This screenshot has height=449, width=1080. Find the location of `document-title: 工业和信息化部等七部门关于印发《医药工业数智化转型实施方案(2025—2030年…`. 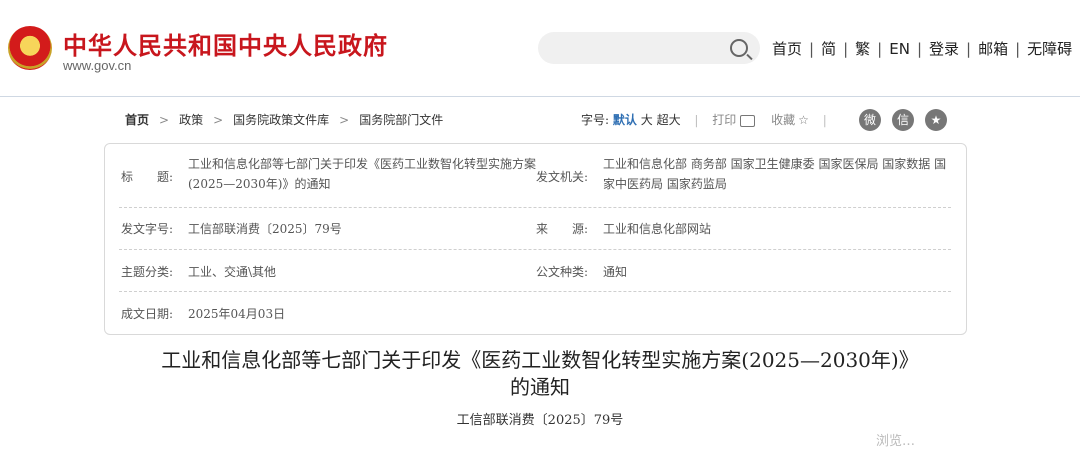

document-title: 工业和信息化部等七部门关于印发《医药工业数智化转型实施方案(2025—2030年… is located at coordinates (540, 374).